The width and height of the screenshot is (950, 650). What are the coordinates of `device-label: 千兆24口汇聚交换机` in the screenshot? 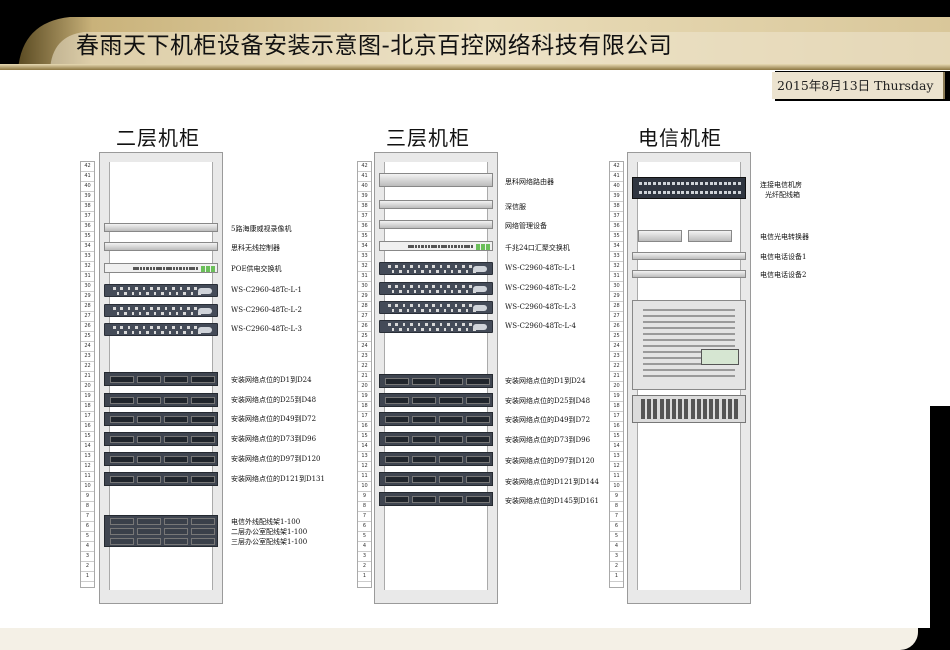 It's located at (537, 248).